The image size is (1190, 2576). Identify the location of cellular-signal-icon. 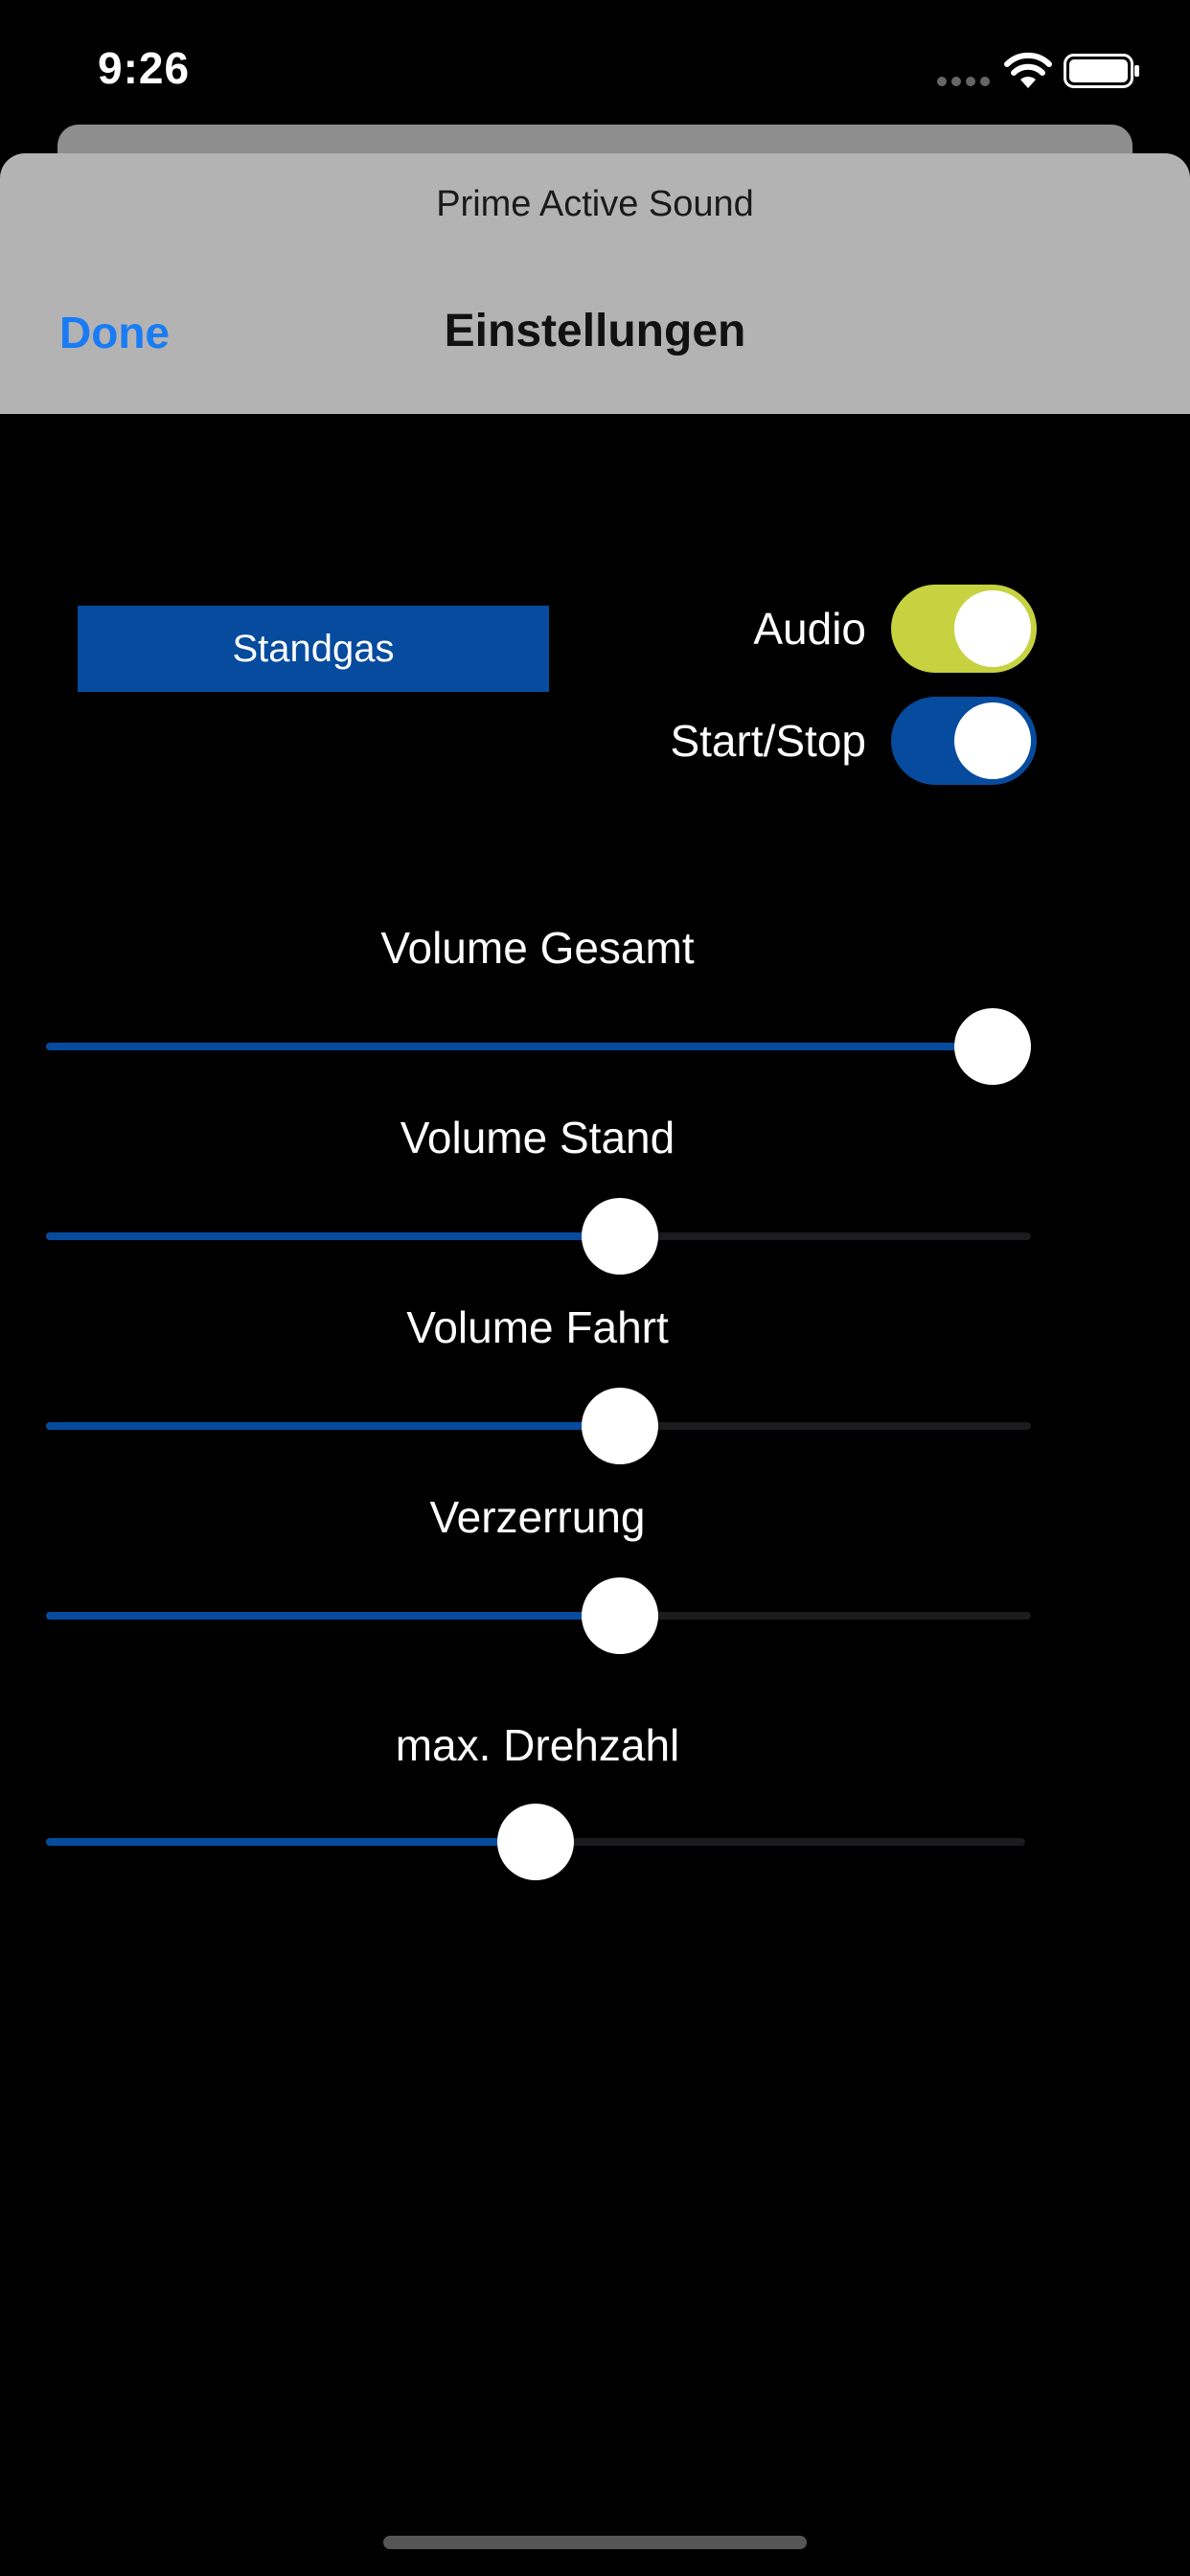
(964, 81).